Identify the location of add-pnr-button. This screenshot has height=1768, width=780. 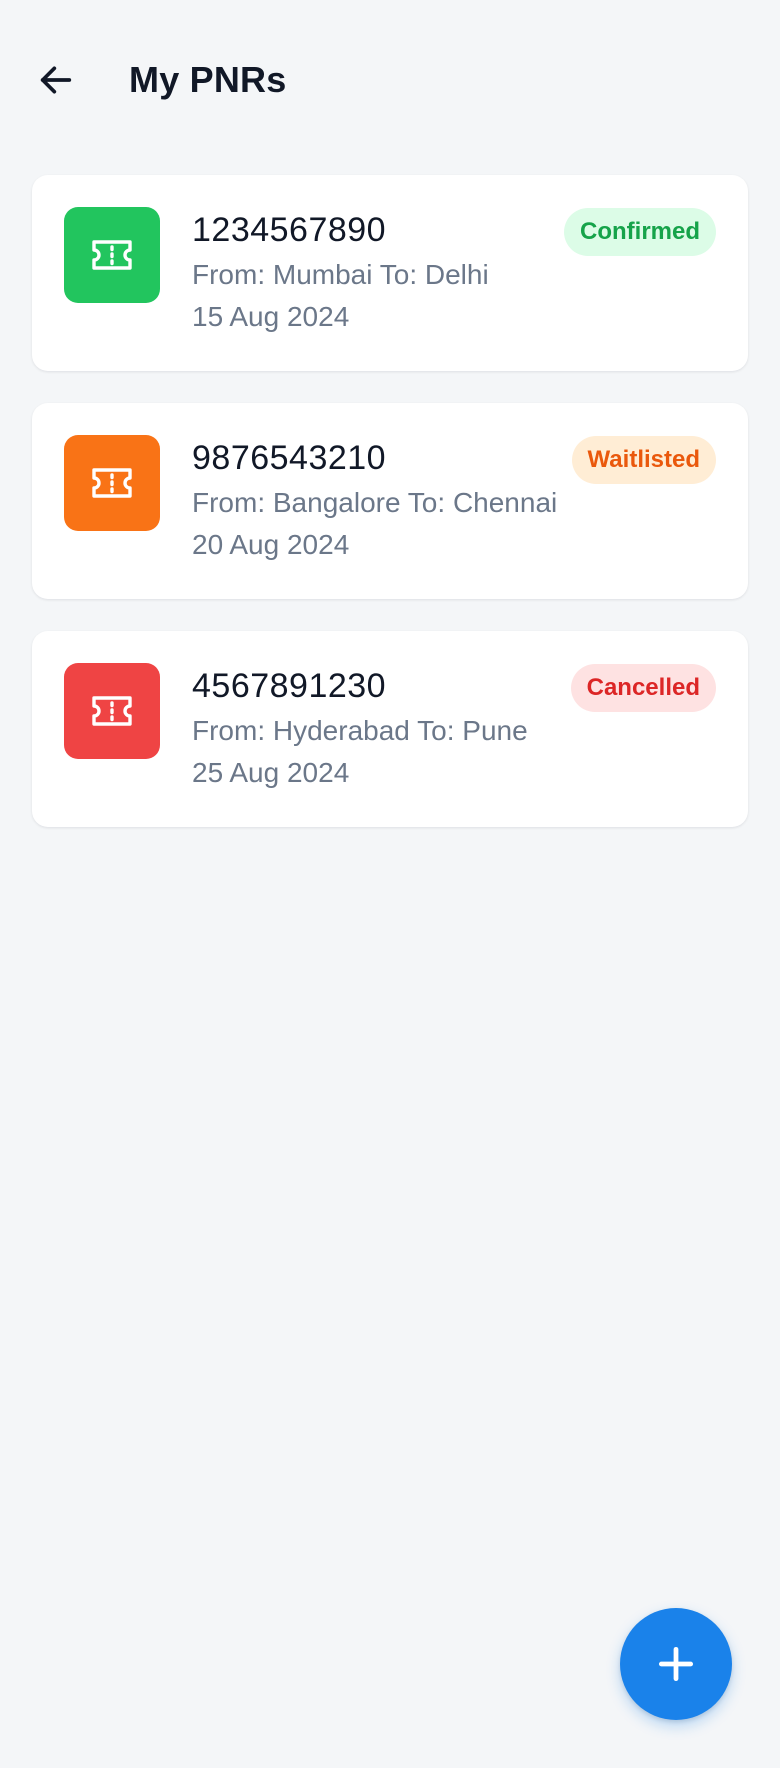
(676, 1664).